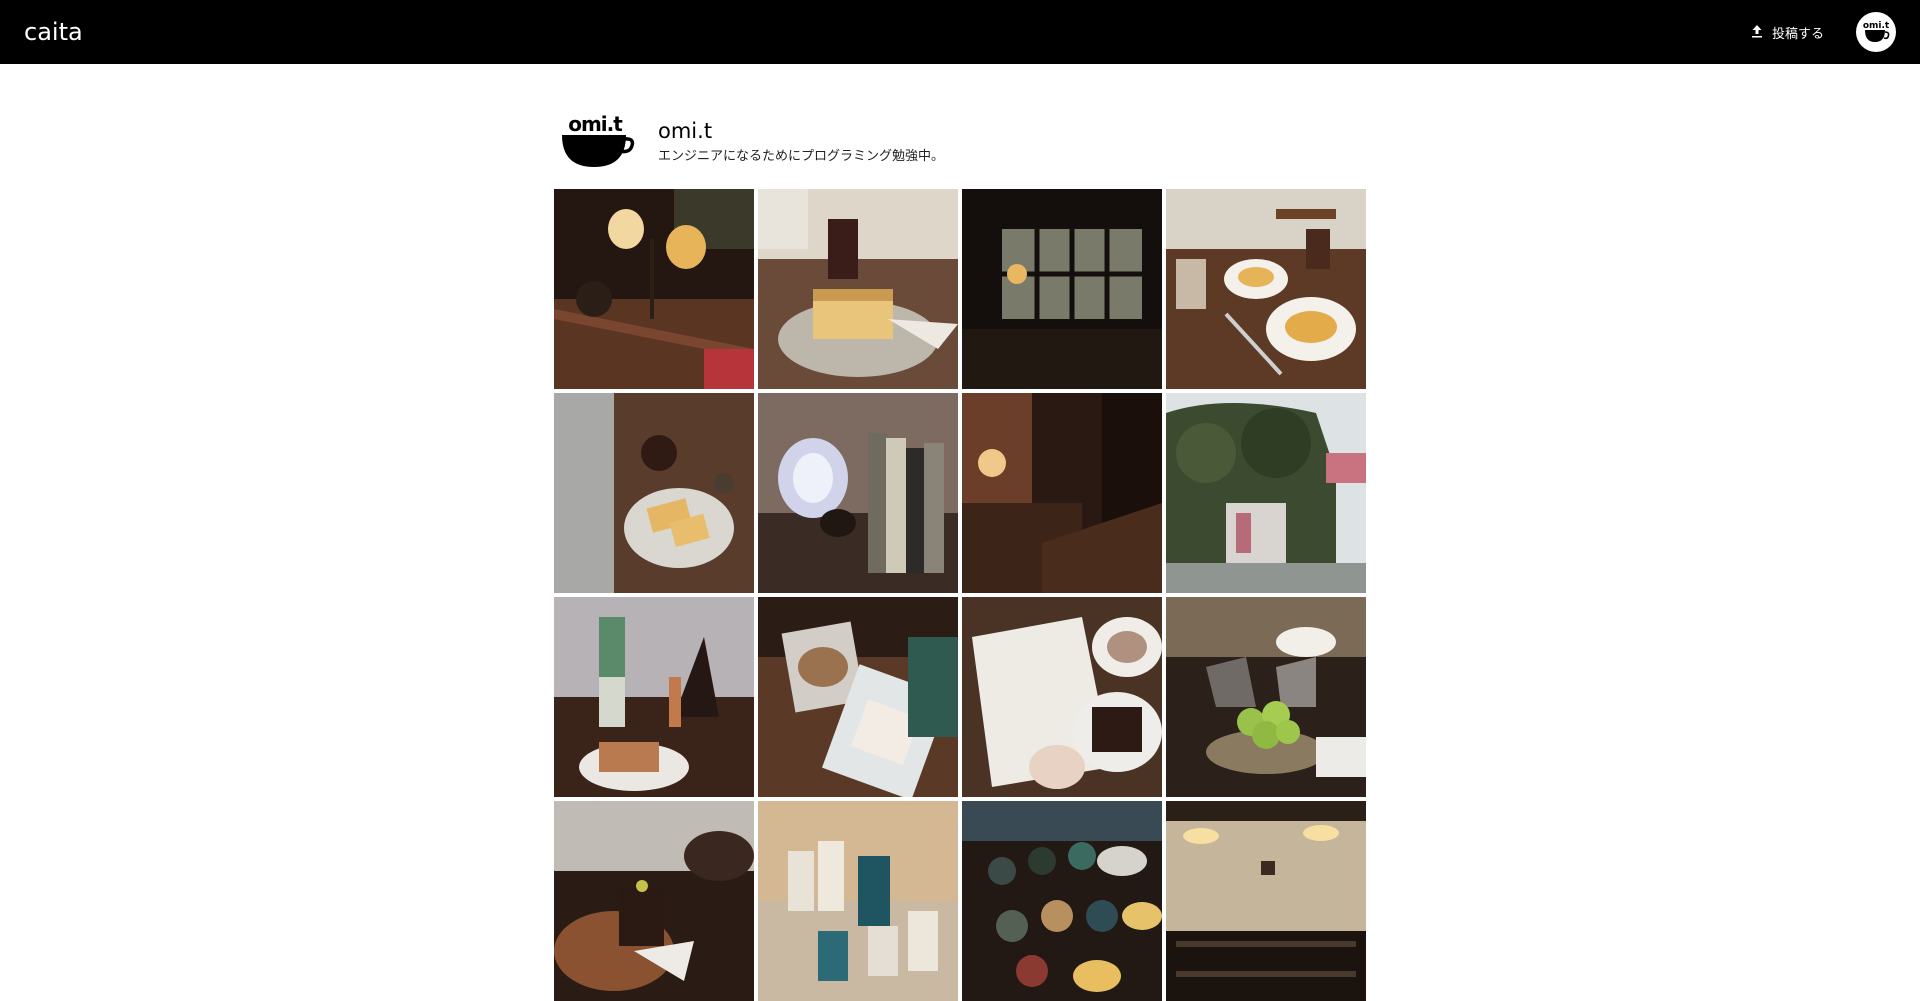  What do you see at coordinates (53, 32) in the screenshot?
I see `brand-logo: caita` at bounding box center [53, 32].